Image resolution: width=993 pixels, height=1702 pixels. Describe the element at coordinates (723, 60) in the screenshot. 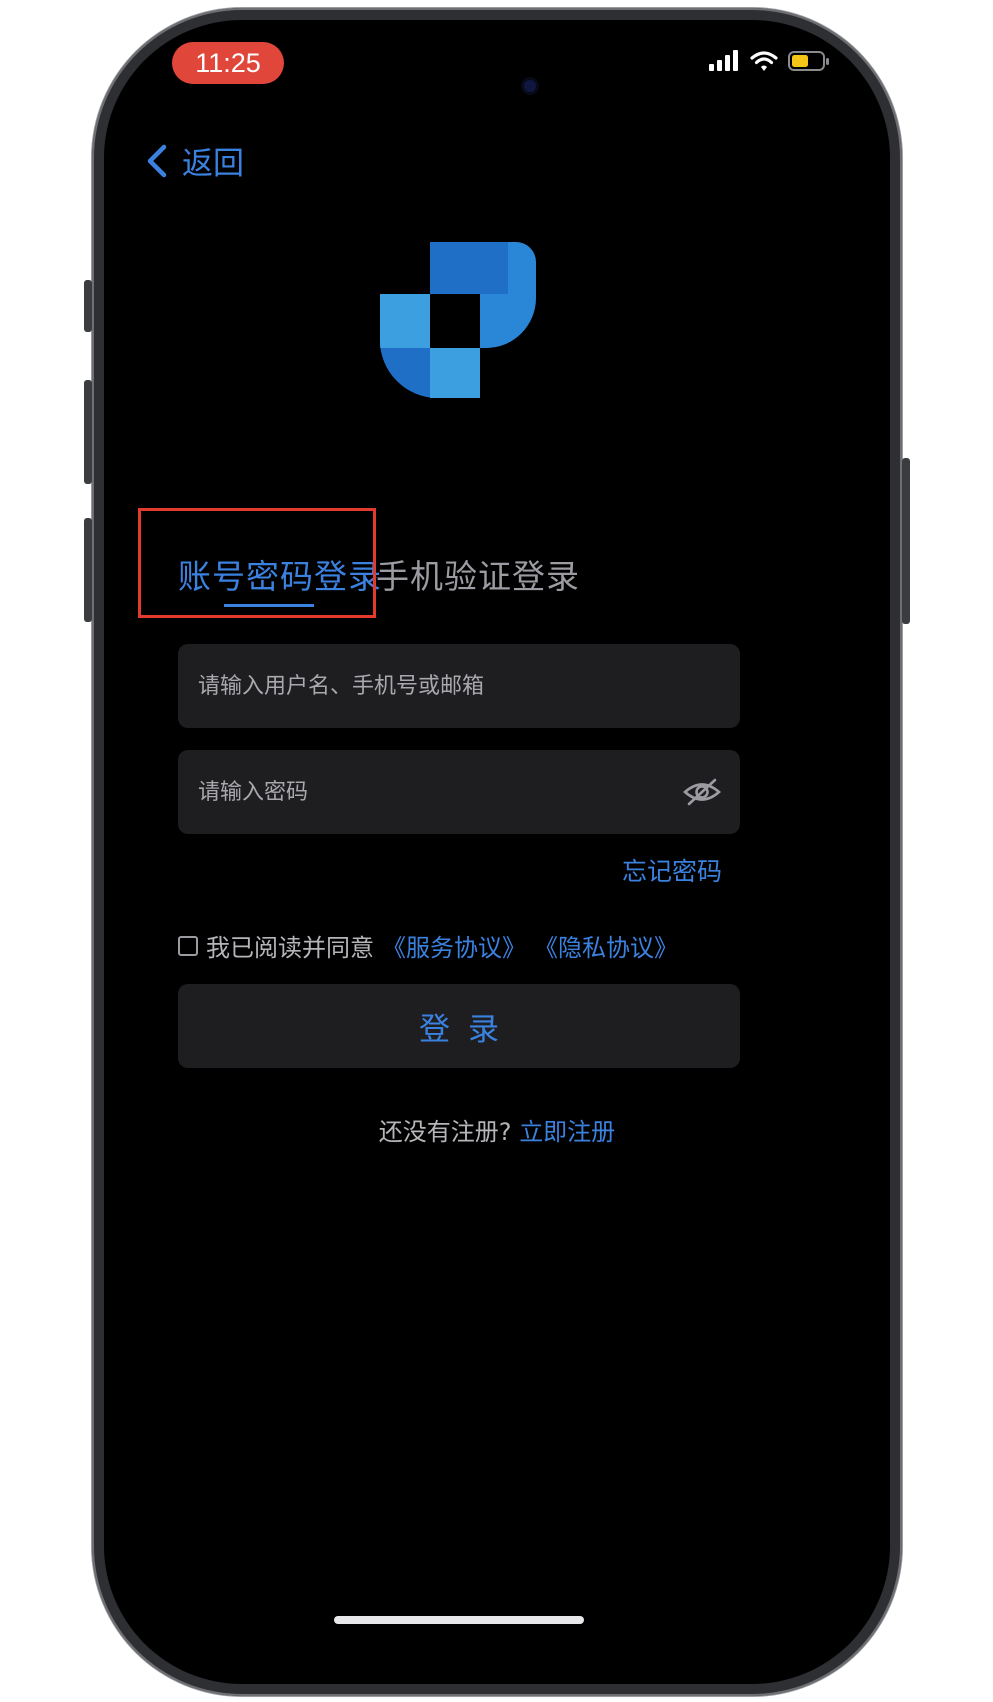

I see `cellular-signal-icon` at that location.